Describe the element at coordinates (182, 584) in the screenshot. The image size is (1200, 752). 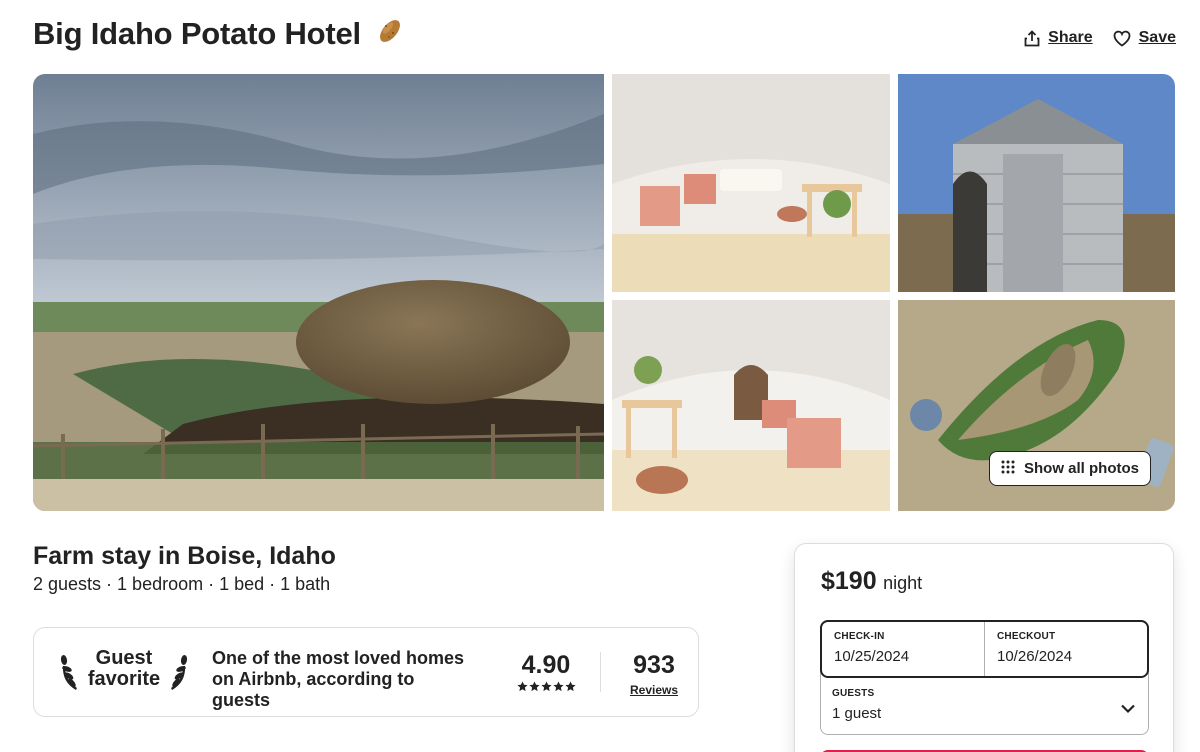
I see `listing-details: 2 guests · 1 bedroom · 1 bed · 1 bath` at that location.